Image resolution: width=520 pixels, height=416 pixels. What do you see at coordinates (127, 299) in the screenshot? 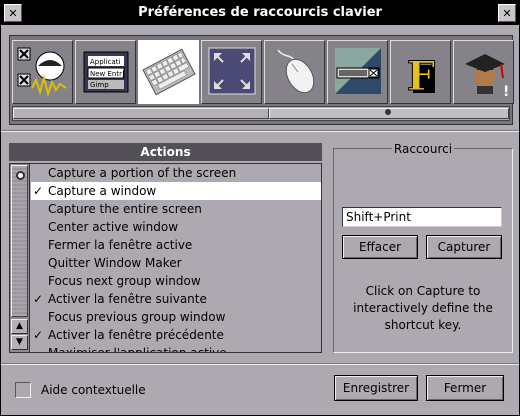
I see `action-label: Activer la fenêtre suivante` at bounding box center [127, 299].